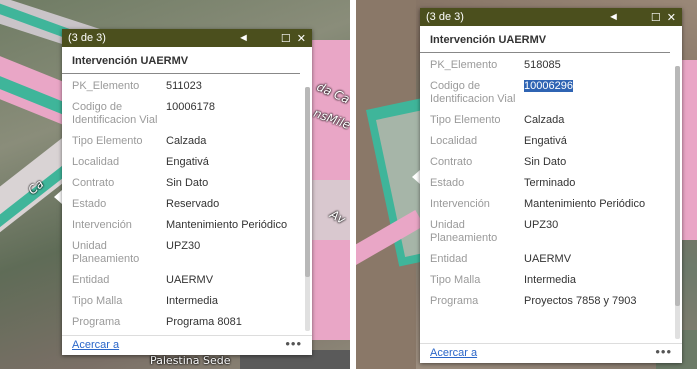 This screenshot has width=697, height=369. I want to click on table-row: PK_Elemento 518085, so click(547, 67).